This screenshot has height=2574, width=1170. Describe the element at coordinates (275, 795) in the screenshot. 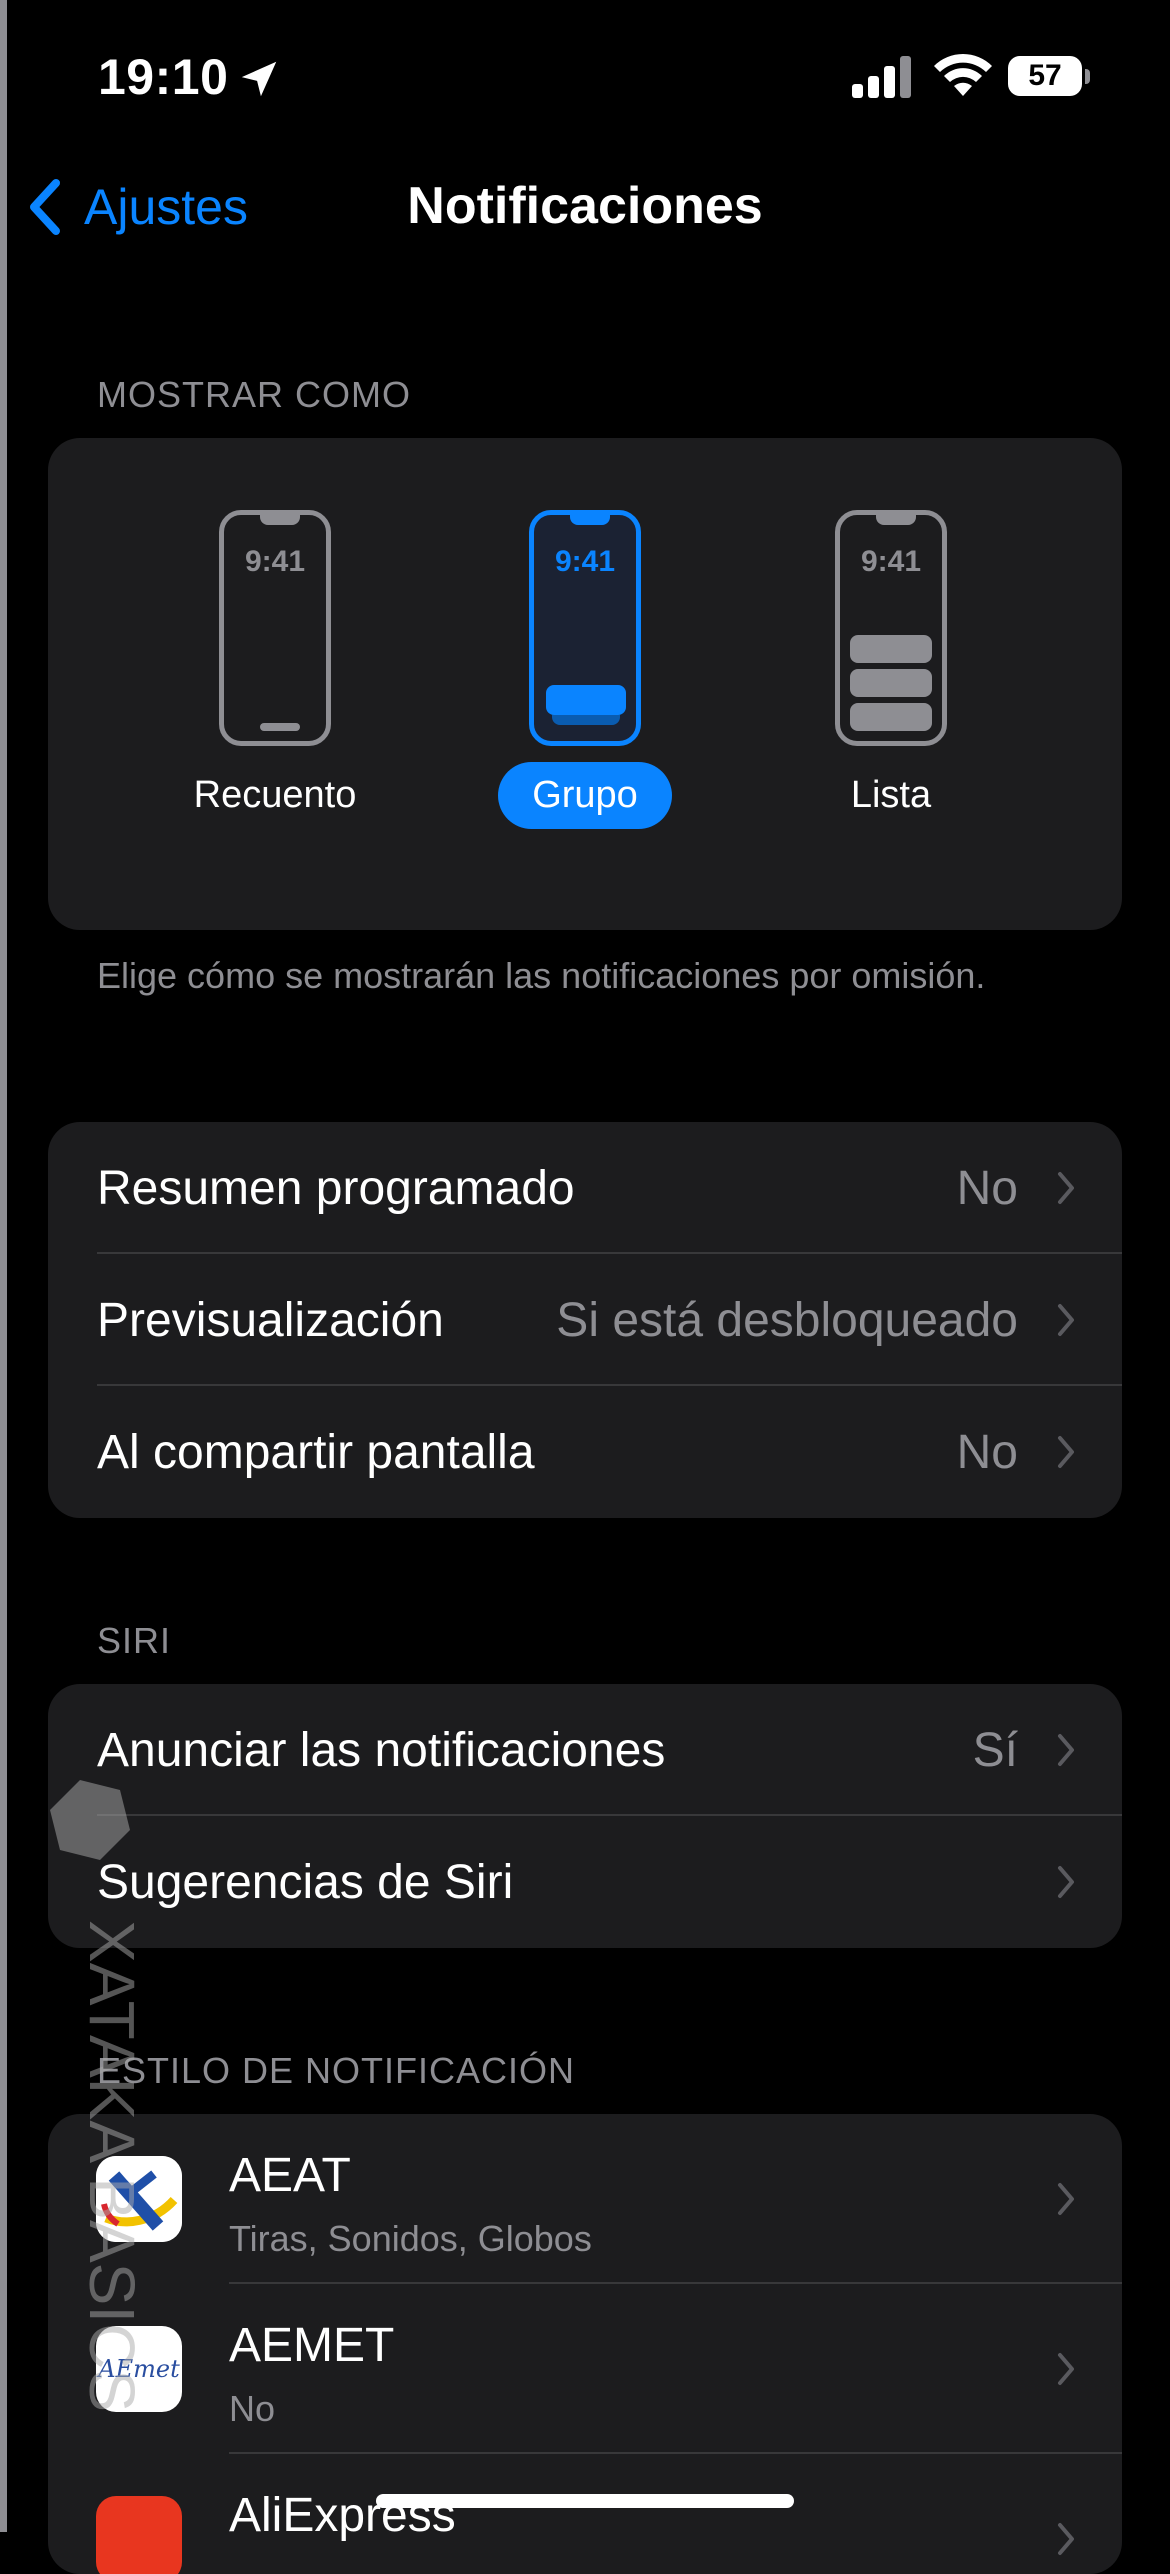

I see `display-option-label: Recuento` at that location.